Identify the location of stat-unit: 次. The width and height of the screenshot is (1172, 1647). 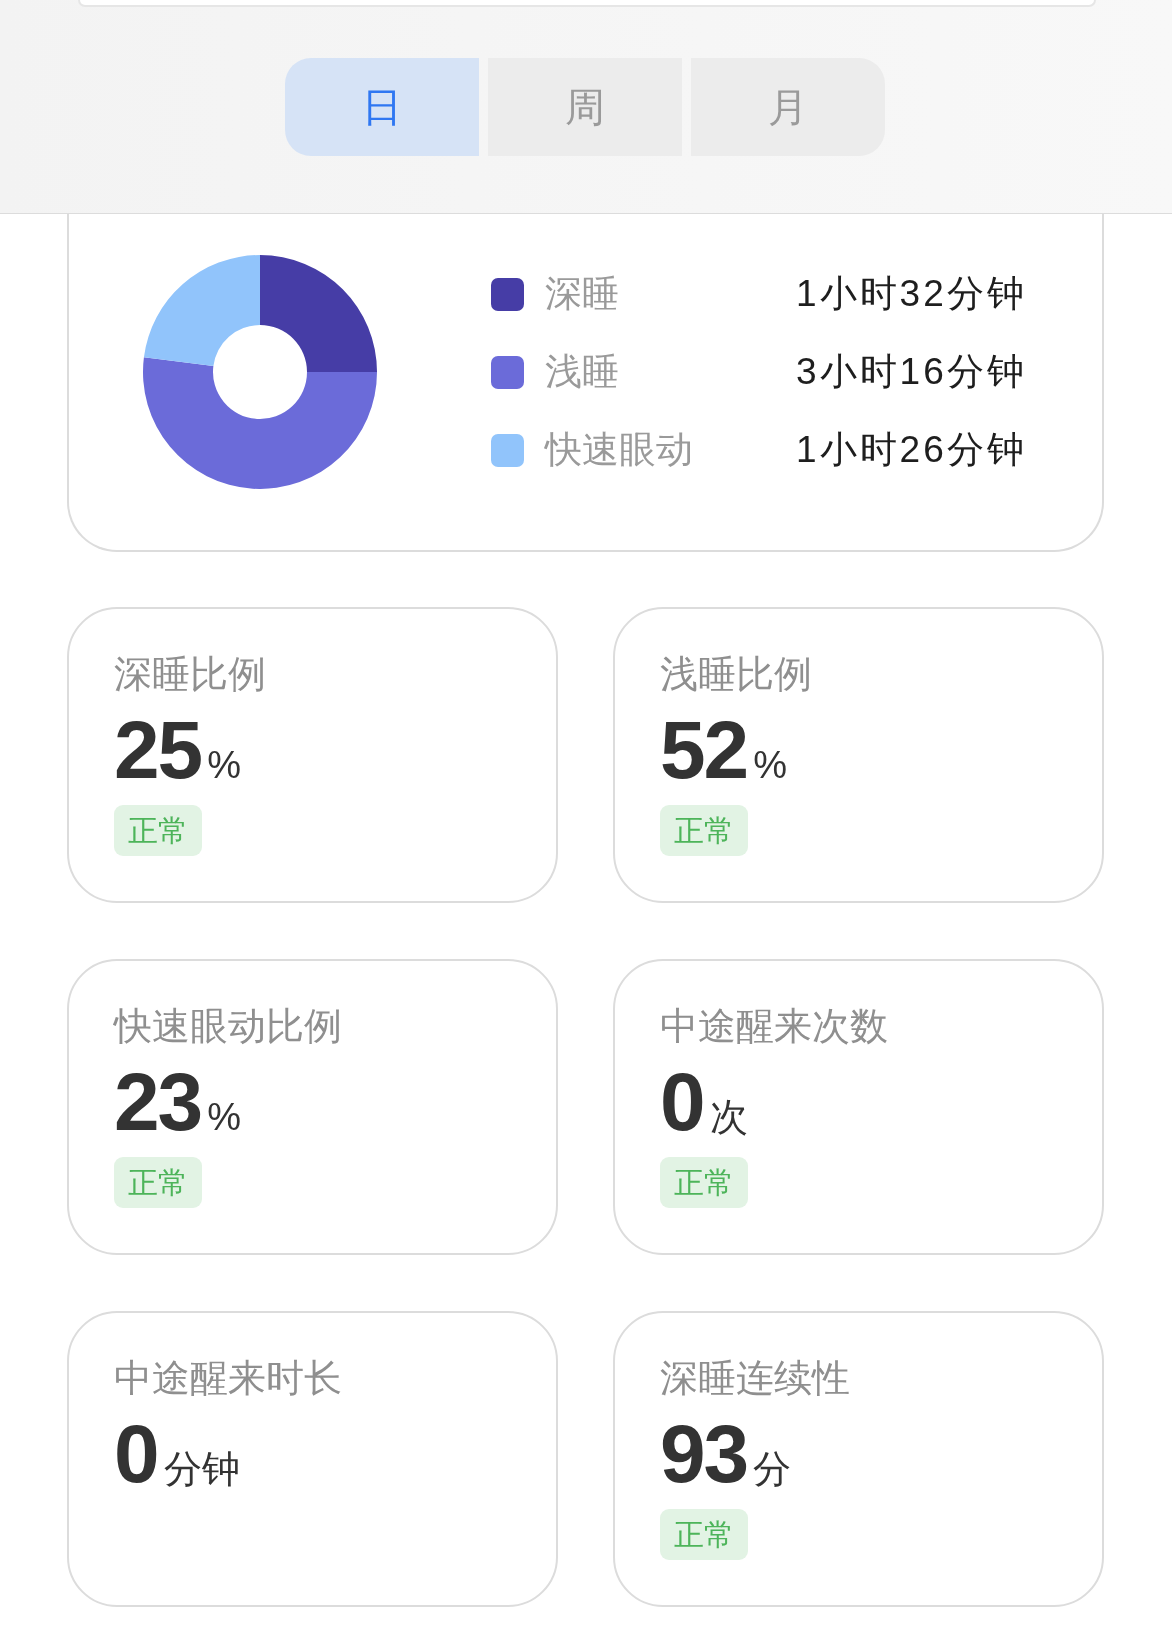
(728, 1117).